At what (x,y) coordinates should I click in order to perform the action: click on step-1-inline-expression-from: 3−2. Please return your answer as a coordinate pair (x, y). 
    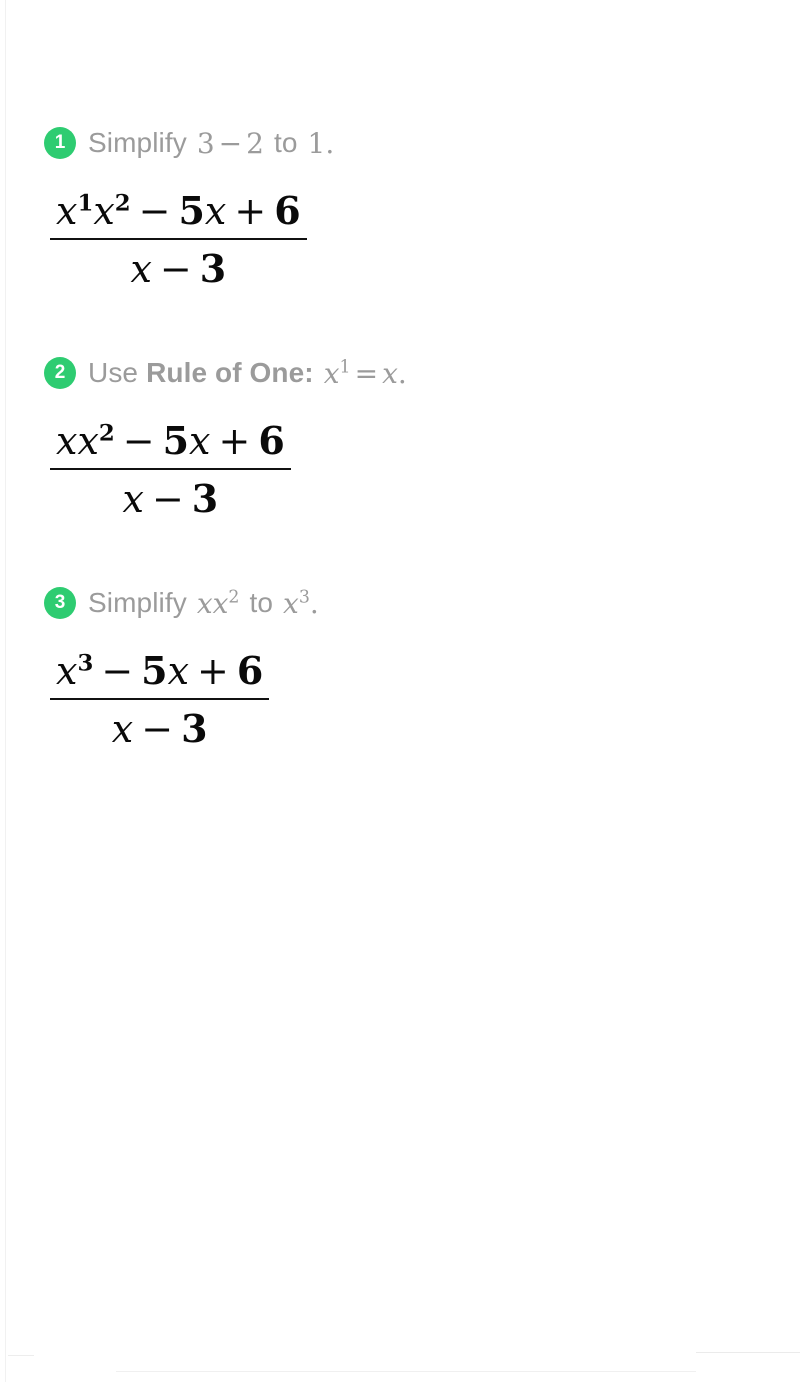
    Looking at the image, I should click on (230, 143).